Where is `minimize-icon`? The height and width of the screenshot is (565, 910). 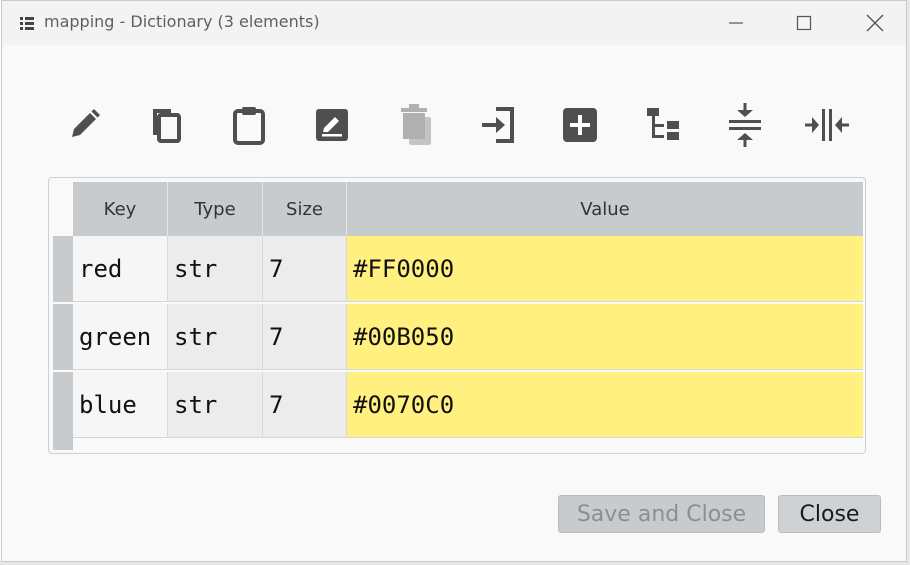
minimize-icon is located at coordinates (736, 23).